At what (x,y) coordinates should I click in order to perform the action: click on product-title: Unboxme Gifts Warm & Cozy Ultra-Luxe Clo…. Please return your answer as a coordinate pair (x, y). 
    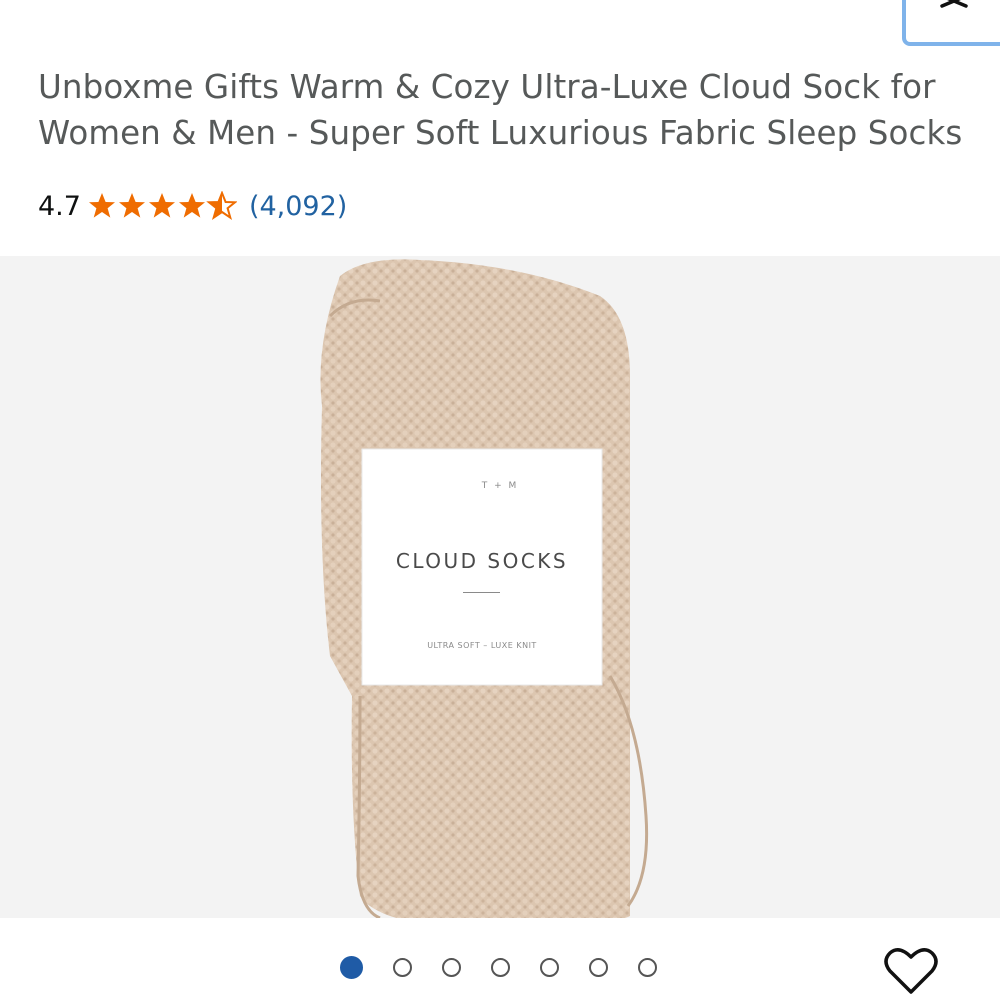
    Looking at the image, I should click on (500, 110).